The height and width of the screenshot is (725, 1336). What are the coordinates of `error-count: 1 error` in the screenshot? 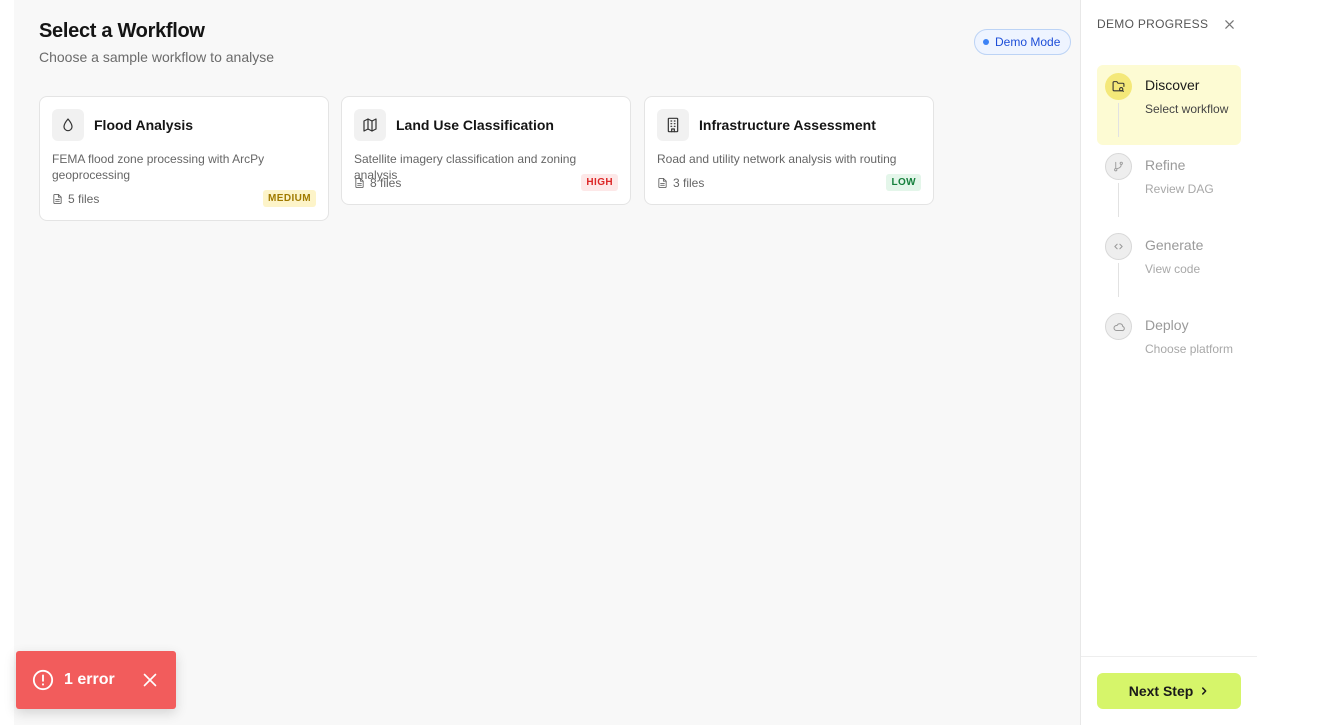 It's located at (89, 679).